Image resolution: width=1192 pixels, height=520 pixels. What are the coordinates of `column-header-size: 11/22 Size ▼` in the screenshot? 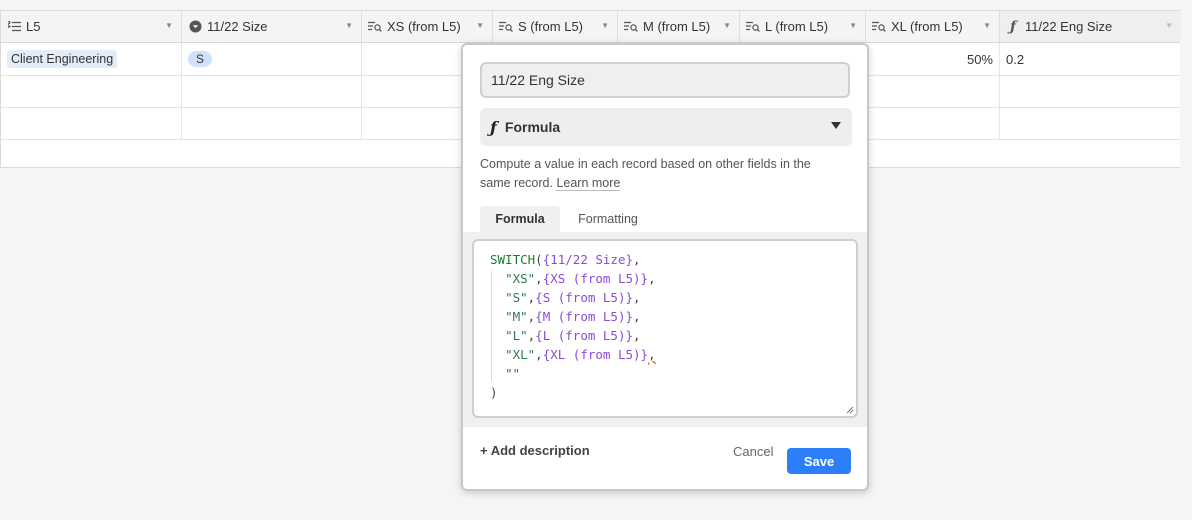 It's located at (272, 26).